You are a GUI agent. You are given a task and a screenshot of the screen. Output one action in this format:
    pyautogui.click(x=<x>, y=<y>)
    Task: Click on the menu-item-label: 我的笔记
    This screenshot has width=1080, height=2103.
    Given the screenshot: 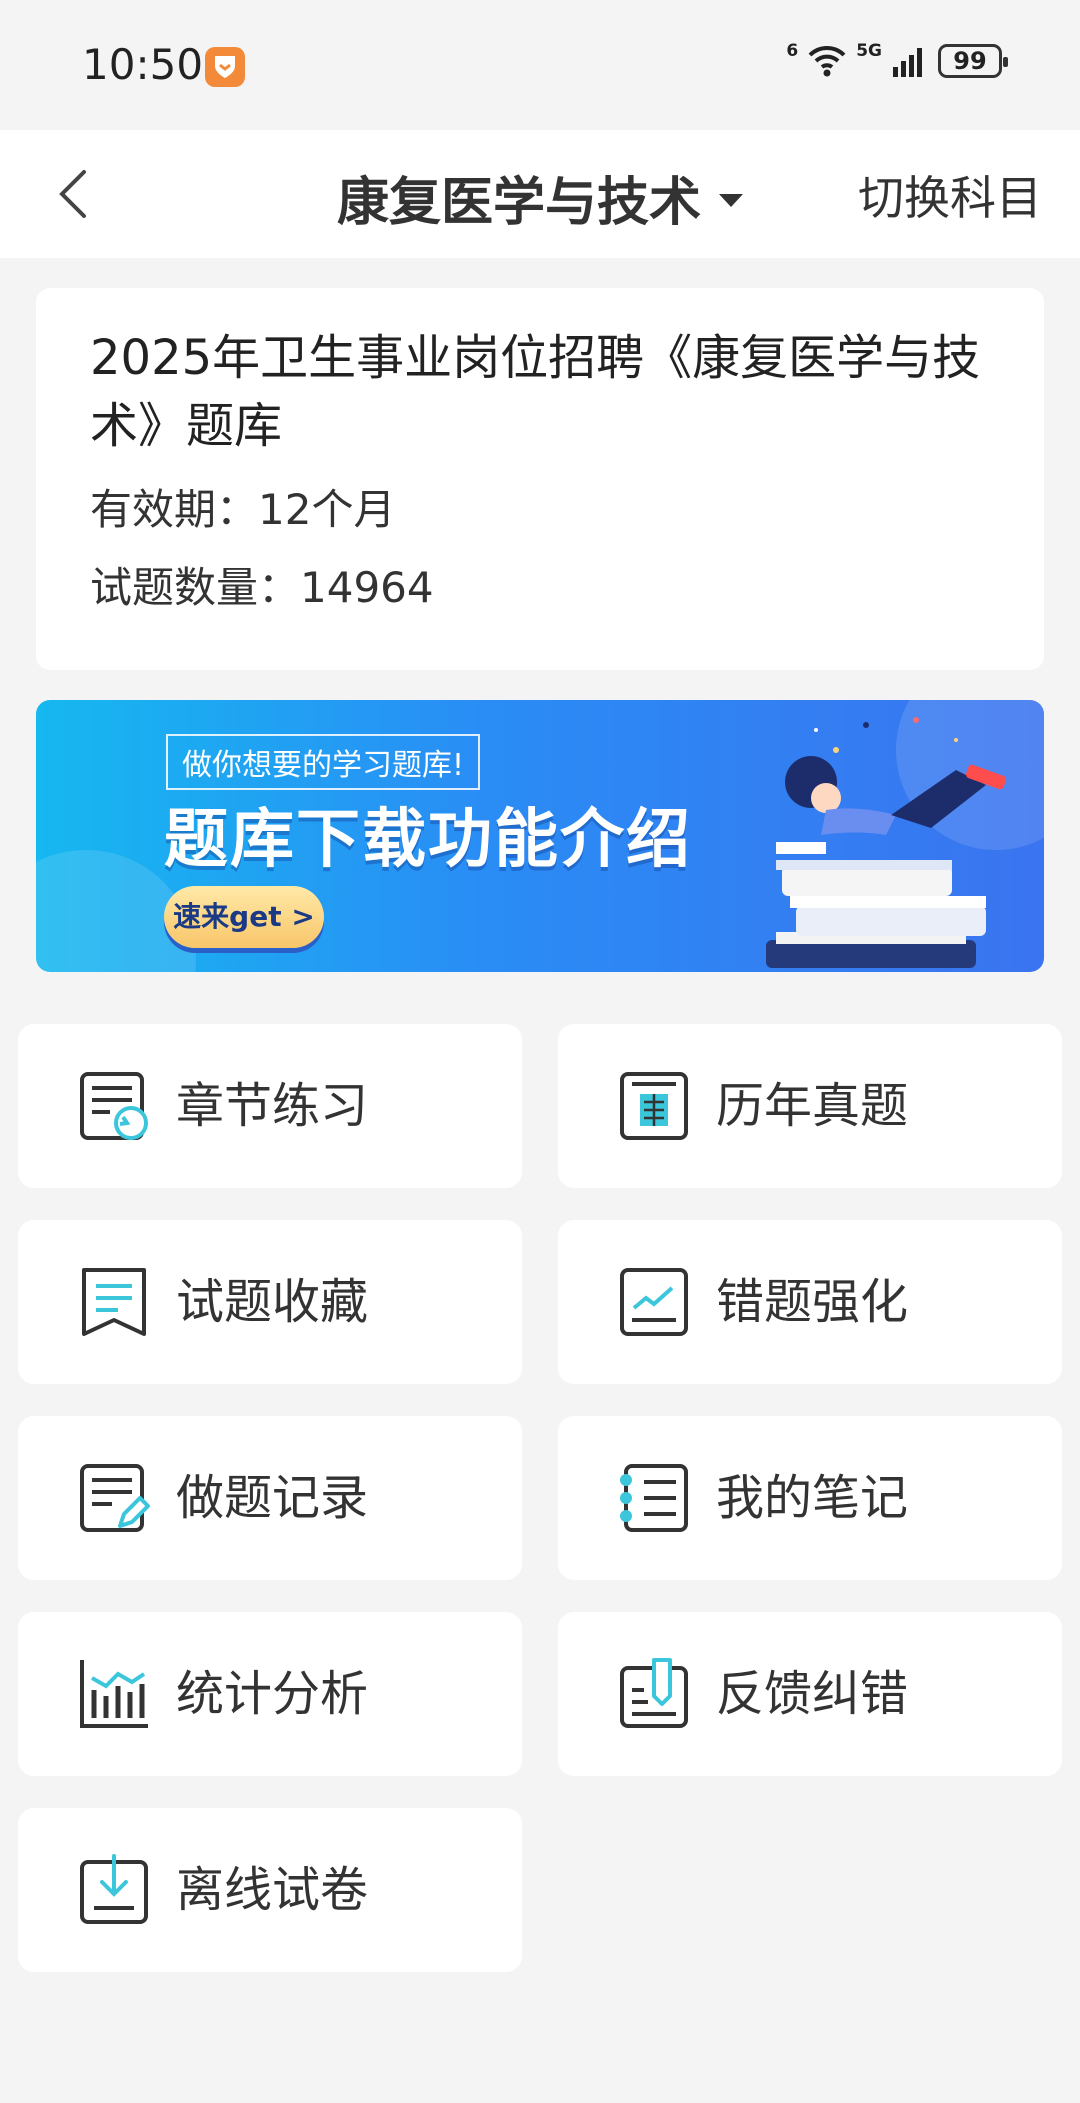 What is the action you would take?
    pyautogui.click(x=812, y=1498)
    